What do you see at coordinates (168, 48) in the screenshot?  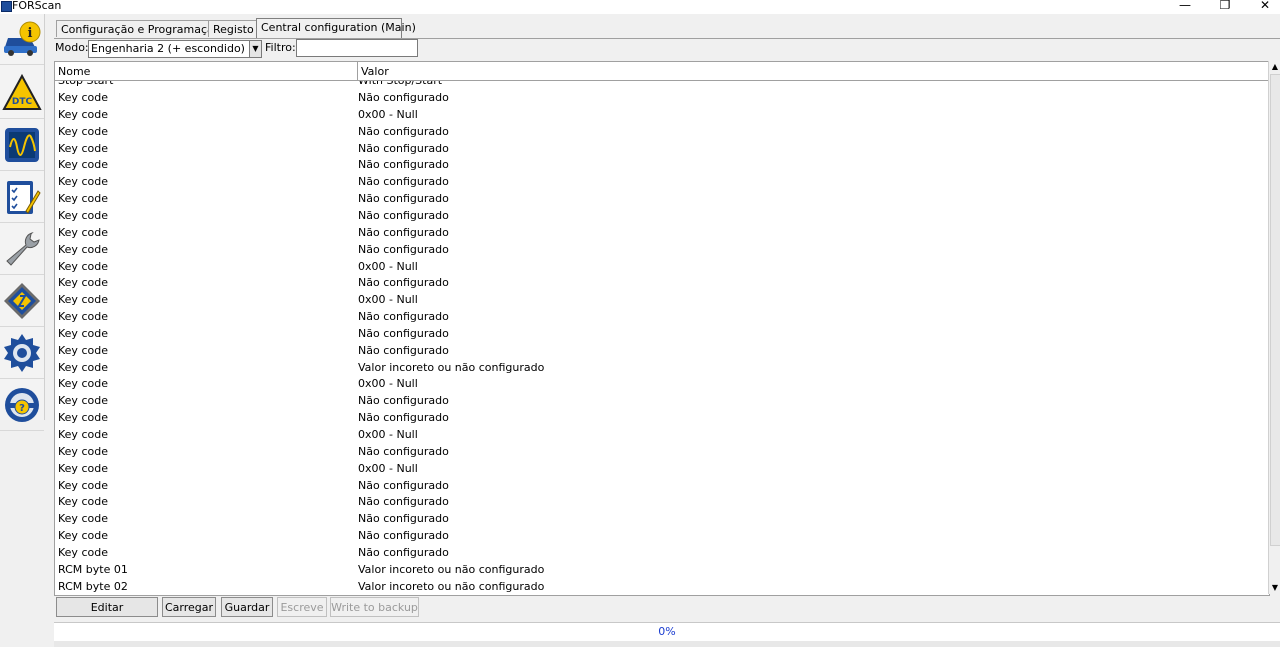 I see `mode-selected-value: Engenharia 2 (+ escondido)` at bounding box center [168, 48].